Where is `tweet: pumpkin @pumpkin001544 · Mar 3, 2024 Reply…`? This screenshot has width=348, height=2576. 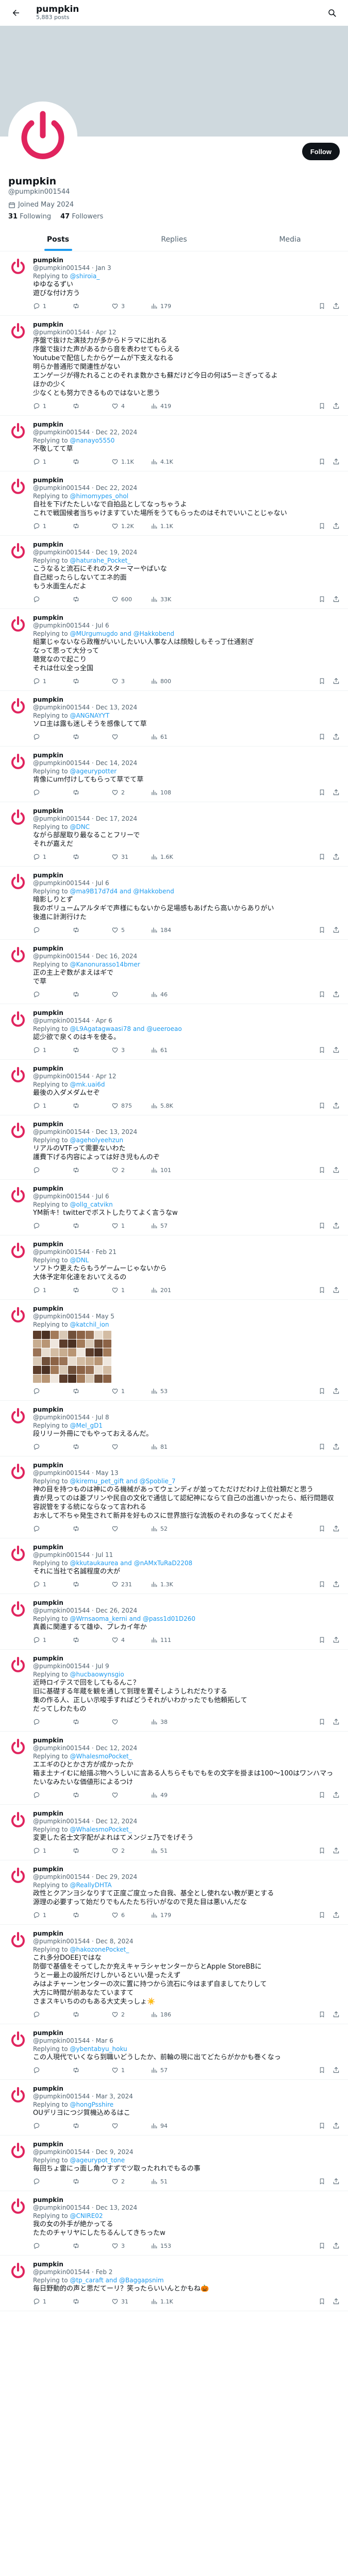 tweet: pumpkin @pumpkin001544 · Mar 3, 2024 Reply… is located at coordinates (174, 2108).